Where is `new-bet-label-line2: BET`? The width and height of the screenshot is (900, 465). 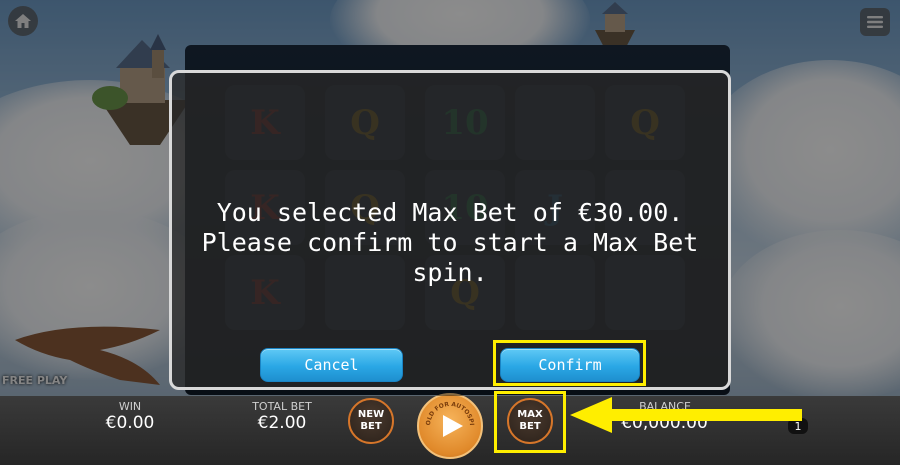
new-bet-label-line2: BET is located at coordinates (371, 426).